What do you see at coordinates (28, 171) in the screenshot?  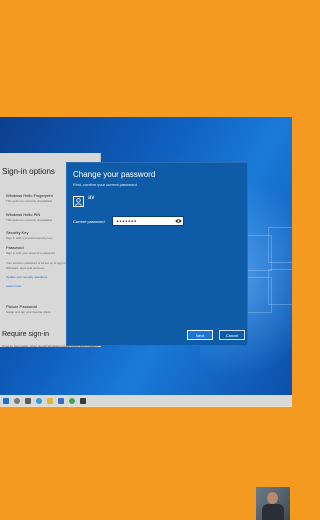 I see `settings-title: Sign-in options` at bounding box center [28, 171].